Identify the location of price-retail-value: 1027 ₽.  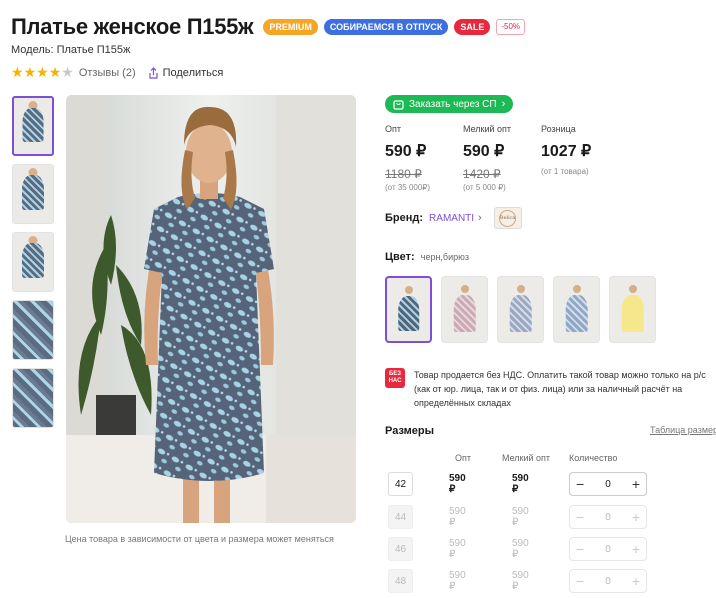
(566, 151).